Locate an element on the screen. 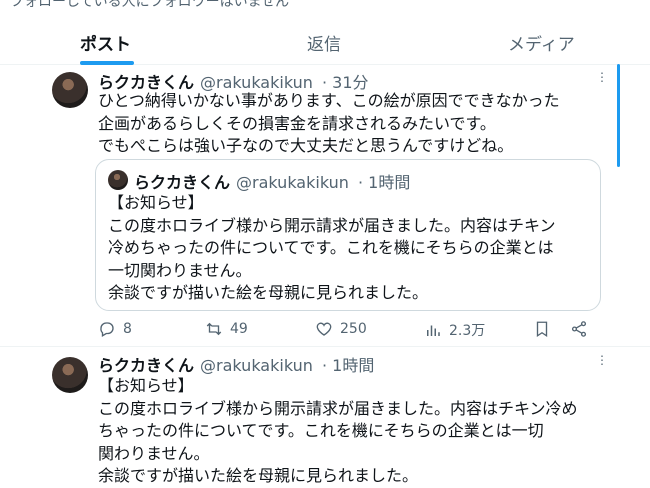  bookmark-icon is located at coordinates (542, 329).